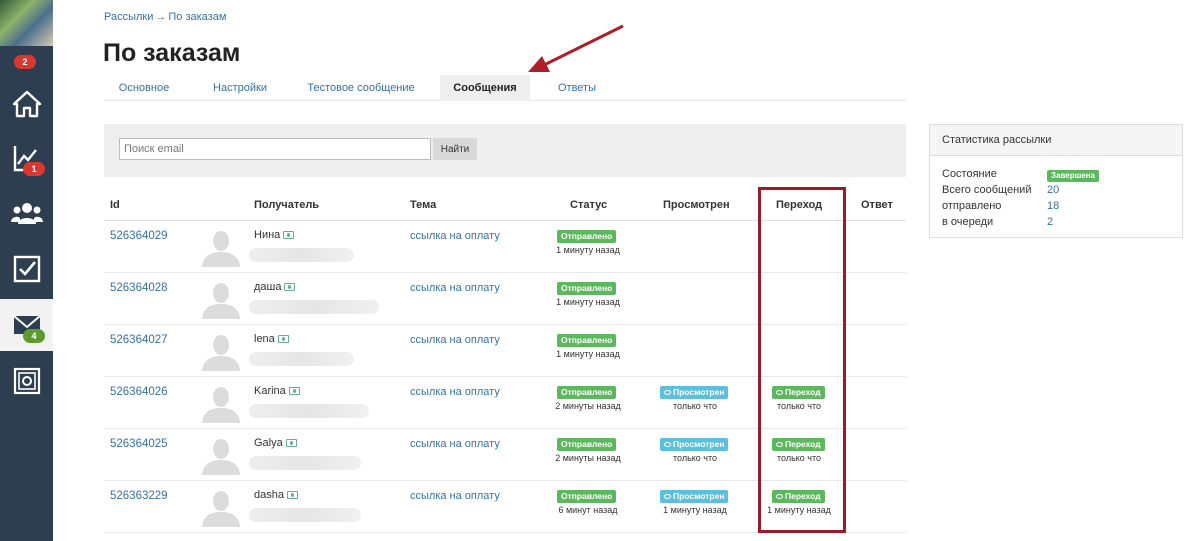  I want to click on annotation-arrow, so click(576, 48).